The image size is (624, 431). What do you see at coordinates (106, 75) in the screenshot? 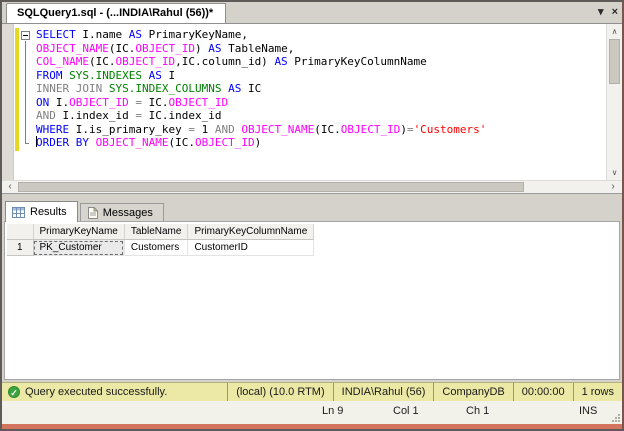
I see `code-line-4: FROM SYS.INDEXES AS I` at bounding box center [106, 75].